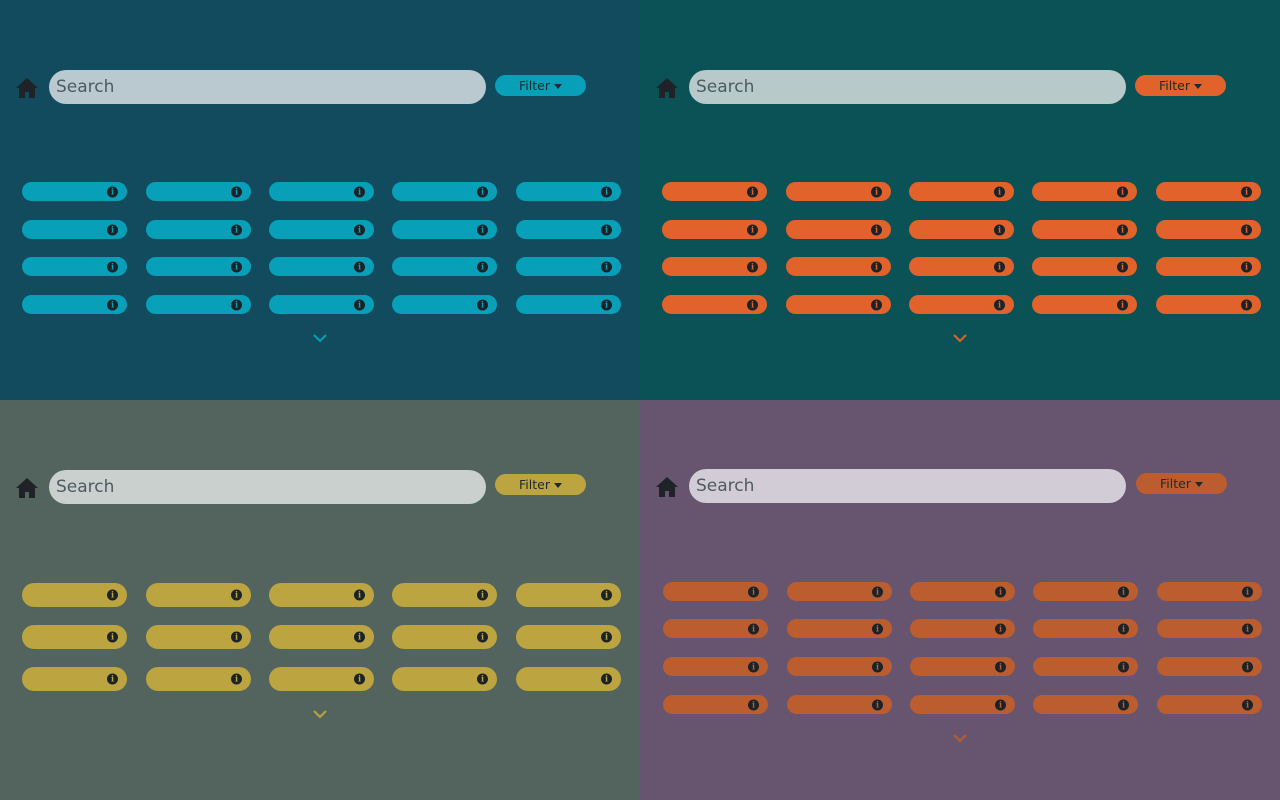 The height and width of the screenshot is (800, 1280). Describe the element at coordinates (667, 88) in the screenshot. I see `home-icon` at that location.